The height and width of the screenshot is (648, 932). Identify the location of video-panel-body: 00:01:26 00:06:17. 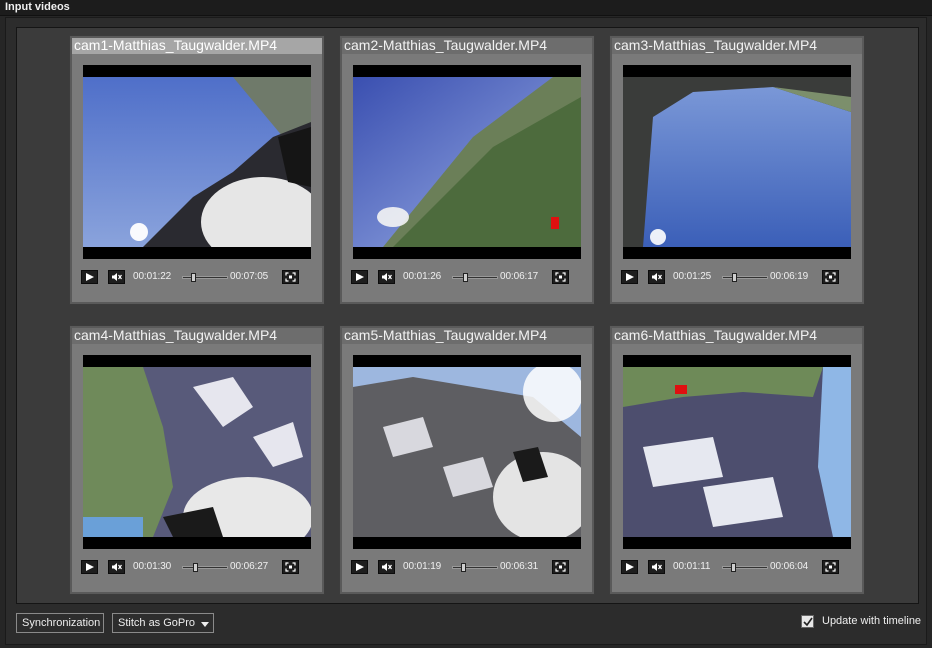
(467, 178).